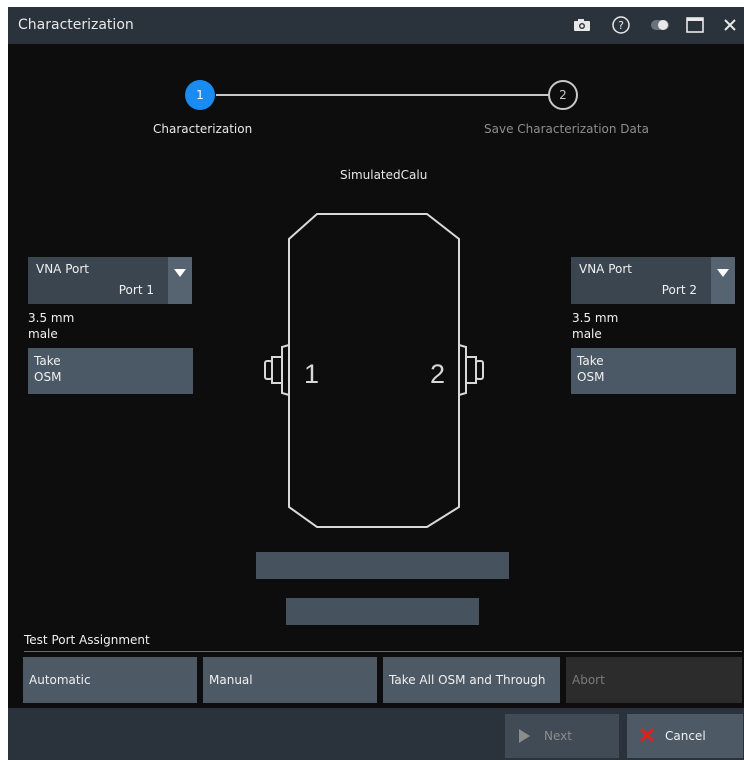  I want to click on take-all-osm-through-button: Take All OSM and Through, so click(471, 680).